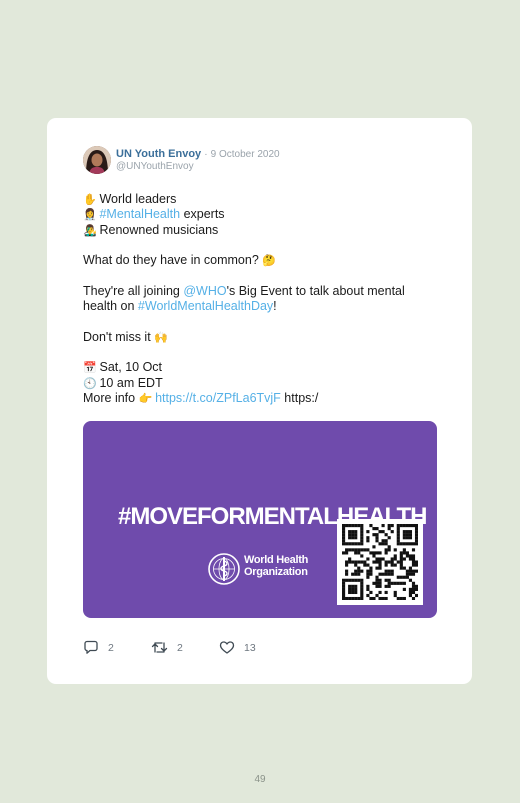  What do you see at coordinates (117, 336) in the screenshot?
I see `text-line: Don't miss it` at bounding box center [117, 336].